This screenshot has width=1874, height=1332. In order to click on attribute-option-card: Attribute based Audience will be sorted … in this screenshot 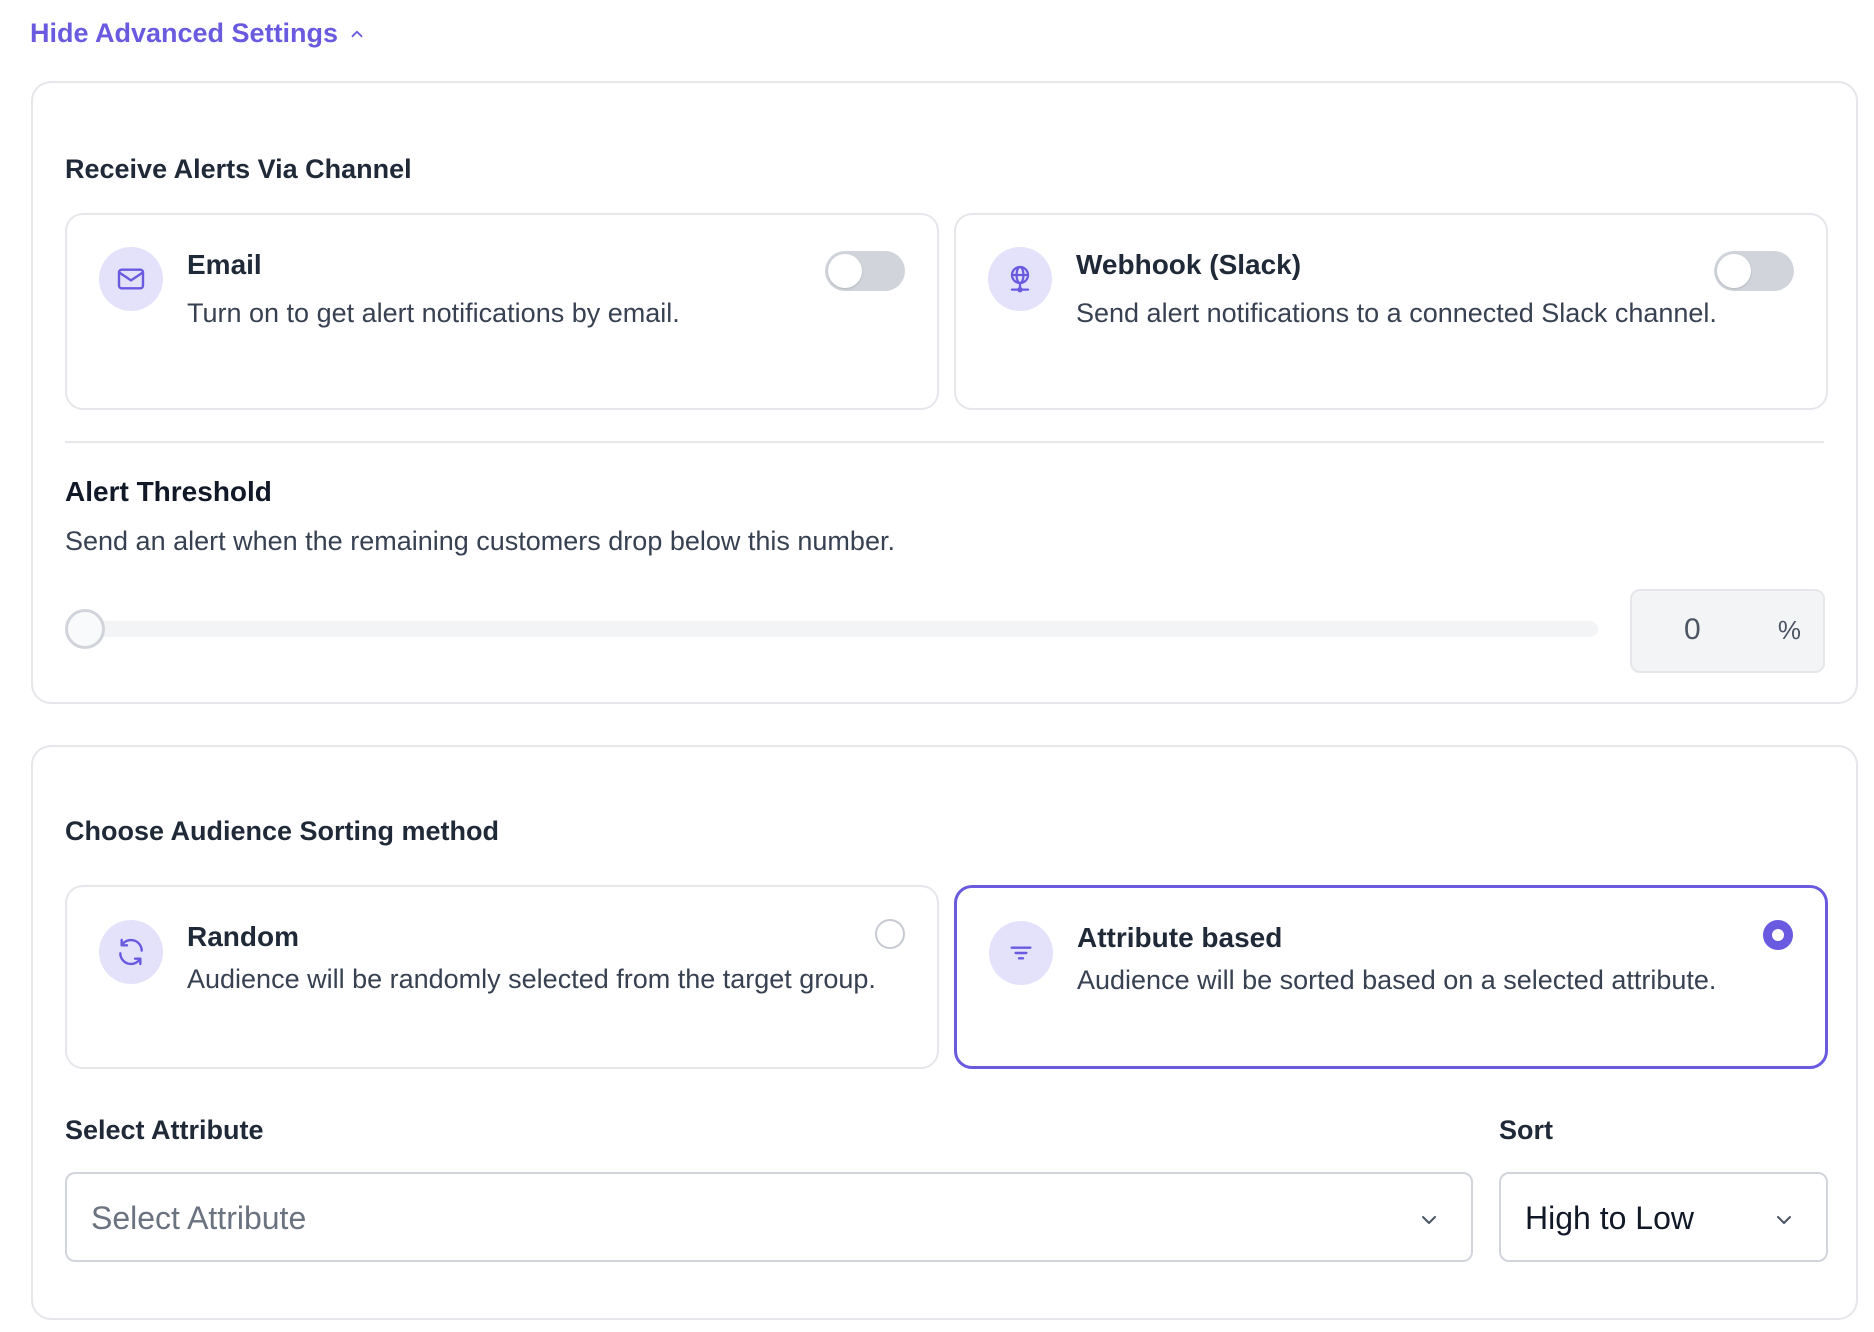, I will do `click(1391, 977)`.